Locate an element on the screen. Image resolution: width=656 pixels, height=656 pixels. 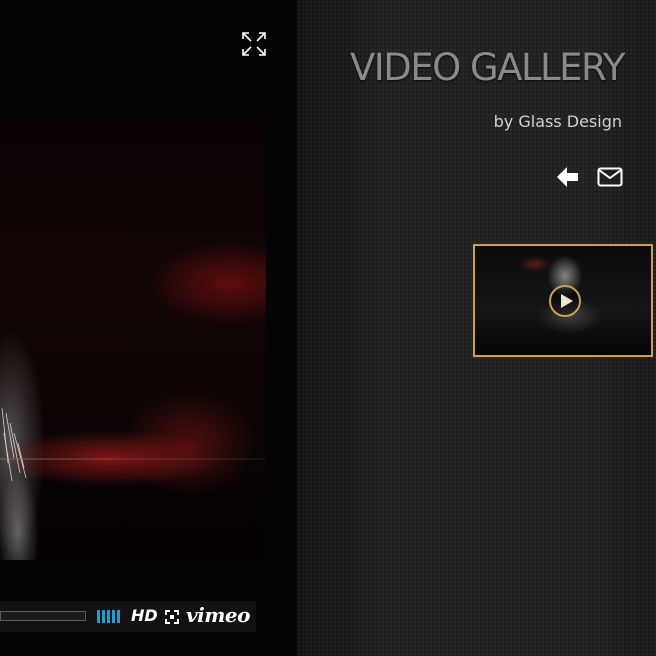
video-thumbnail is located at coordinates (563, 300).